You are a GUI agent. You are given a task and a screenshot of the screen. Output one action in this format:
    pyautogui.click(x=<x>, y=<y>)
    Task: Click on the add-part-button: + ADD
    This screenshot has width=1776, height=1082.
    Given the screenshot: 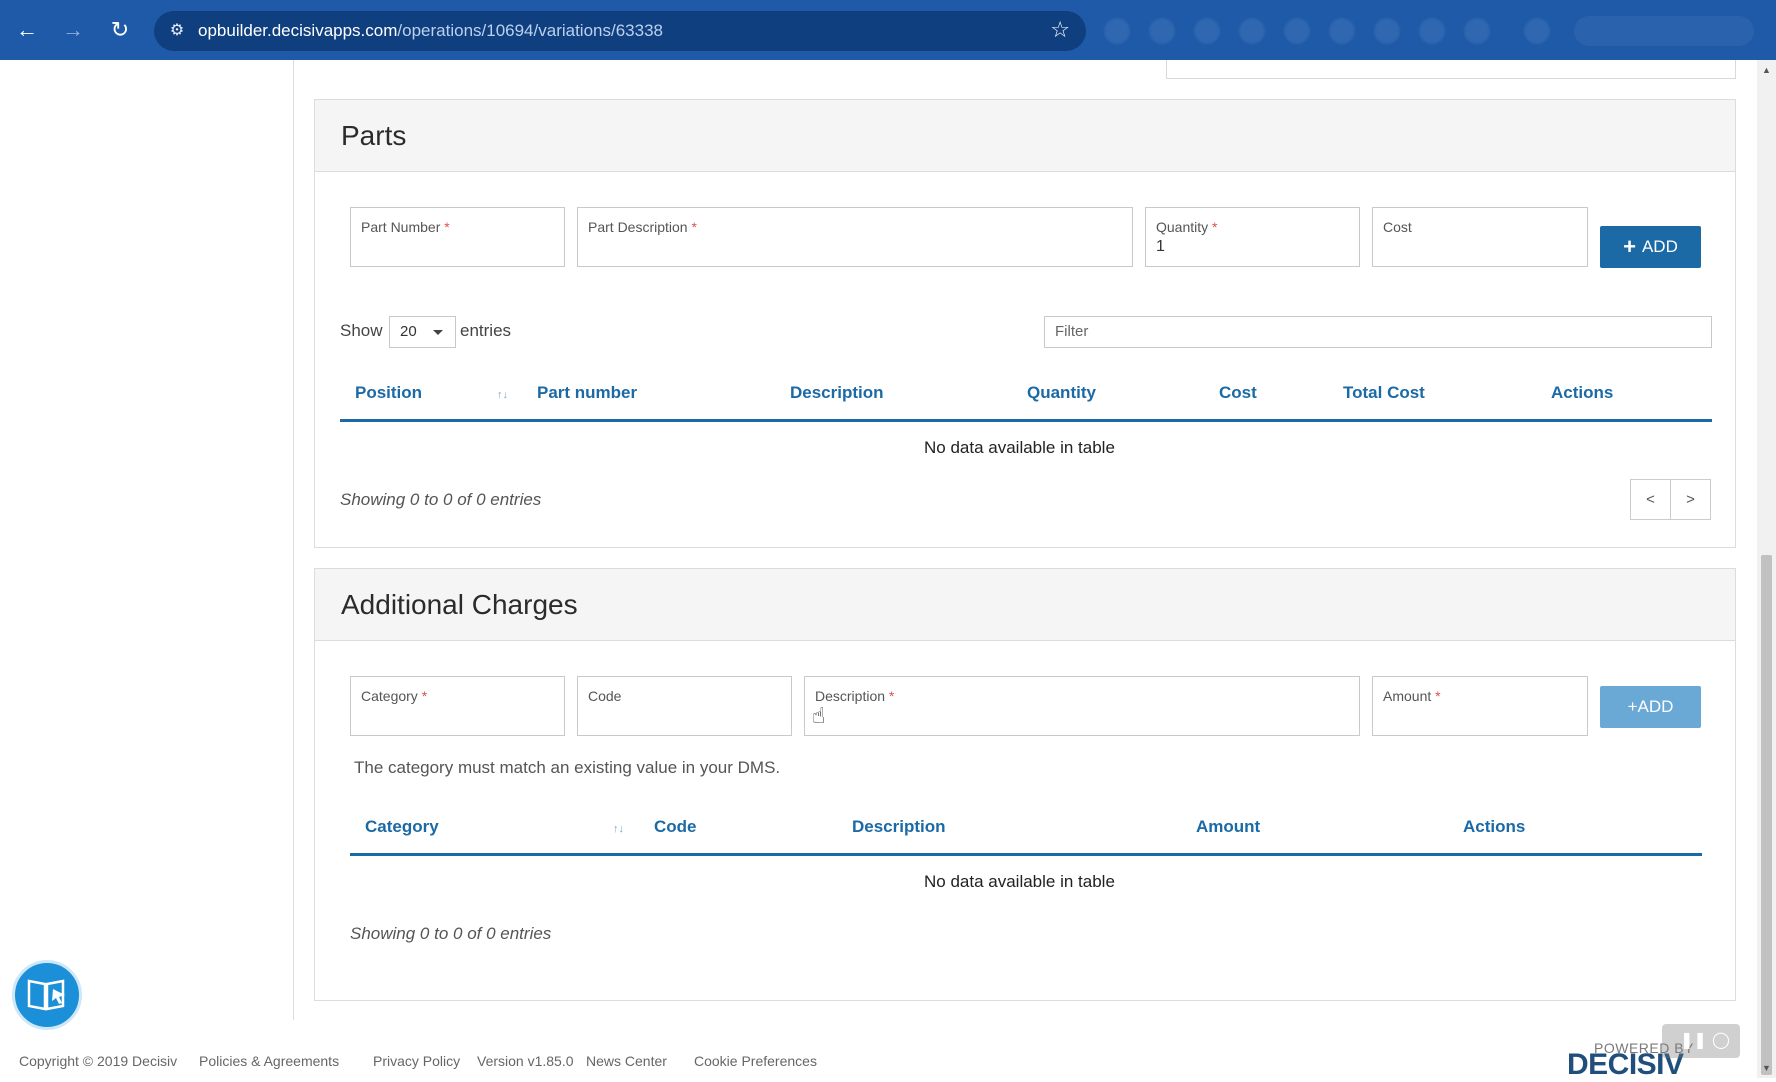 What is the action you would take?
    pyautogui.click(x=1650, y=247)
    